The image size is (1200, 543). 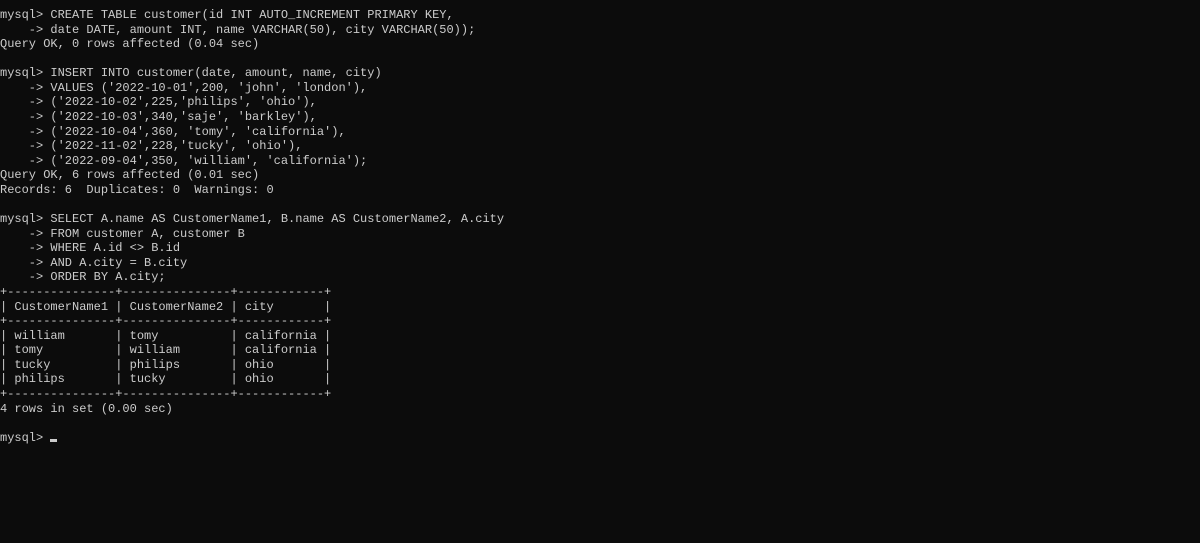 I want to click on continuation-line: -> WHERE A.id <> B.id, so click(x=90, y=248).